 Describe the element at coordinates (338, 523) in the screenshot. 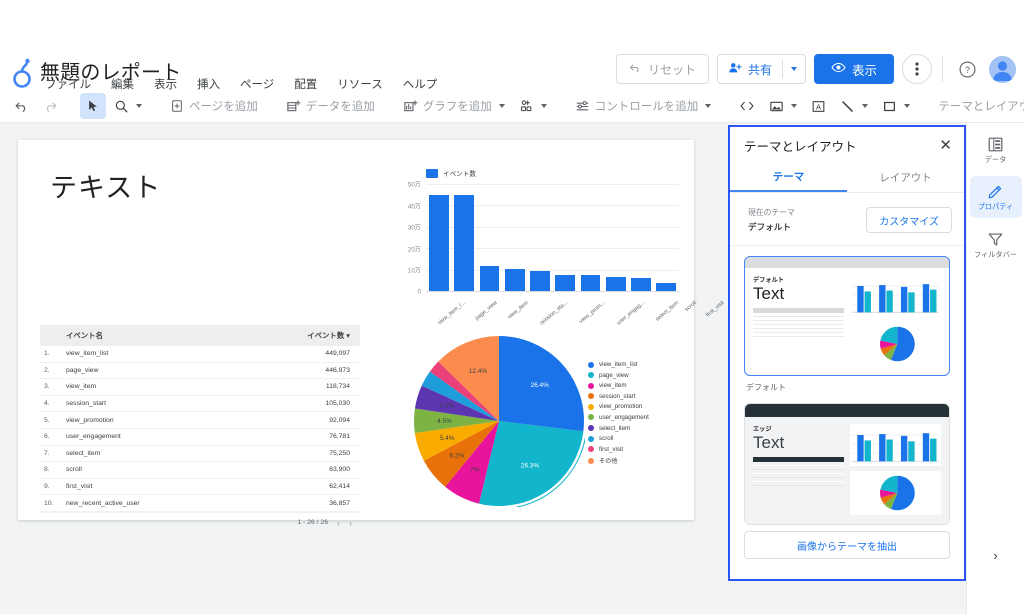

I see `chevron-left-icon: ‹` at that location.